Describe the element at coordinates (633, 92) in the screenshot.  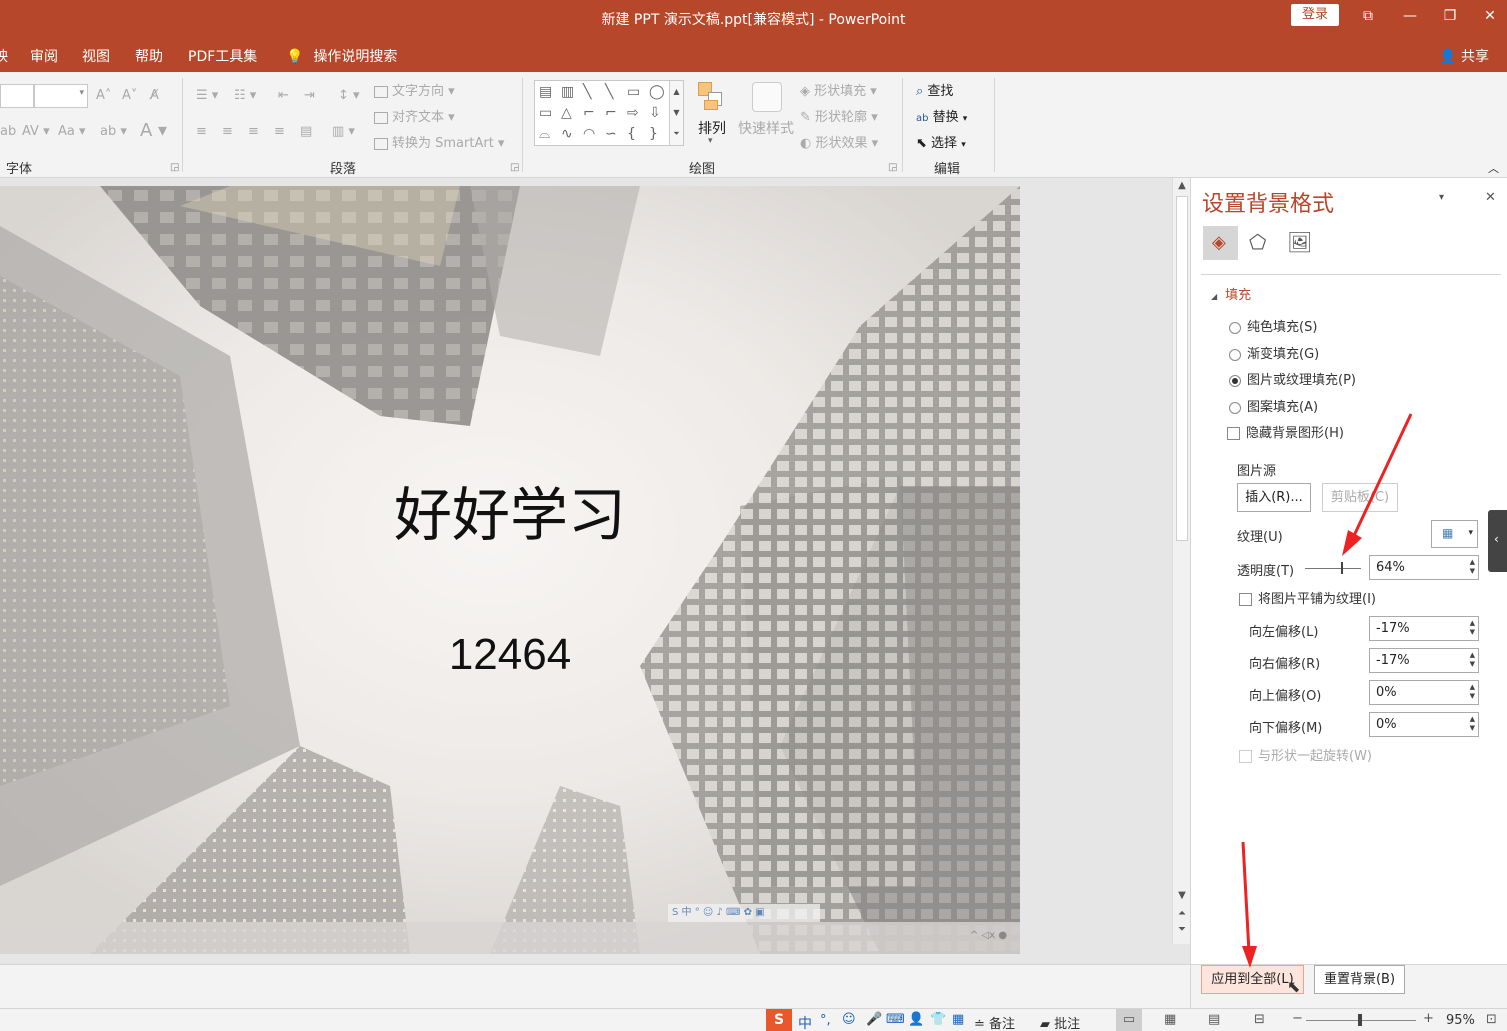
I see `rectangle-shape-icon: ▭` at that location.